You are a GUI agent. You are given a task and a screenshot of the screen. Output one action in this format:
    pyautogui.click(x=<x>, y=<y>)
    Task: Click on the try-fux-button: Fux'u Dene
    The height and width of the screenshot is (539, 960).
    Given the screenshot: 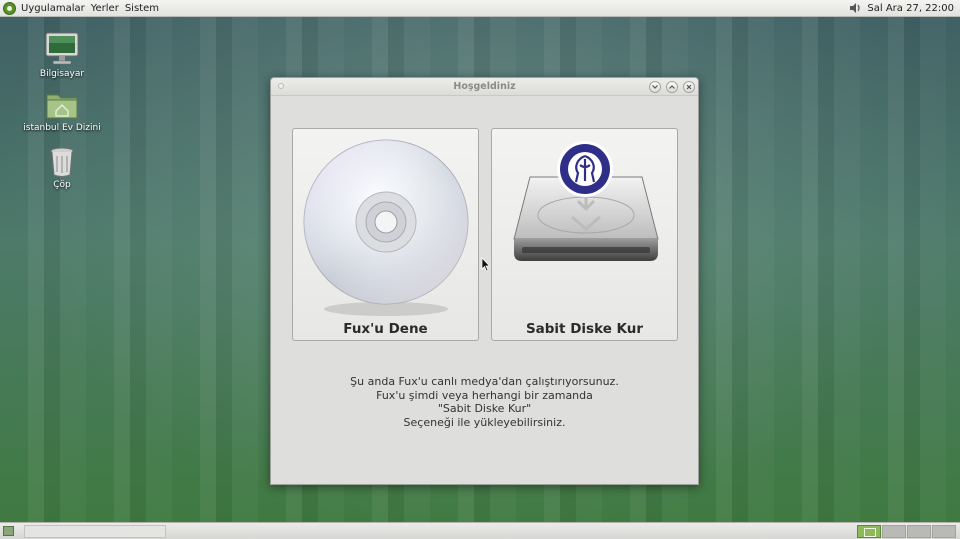 What is the action you would take?
    pyautogui.click(x=385, y=234)
    